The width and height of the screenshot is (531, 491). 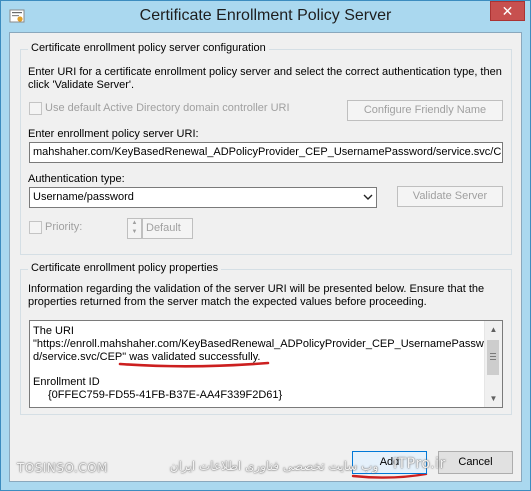 What do you see at coordinates (203, 197) in the screenshot?
I see `auth-type-select: Username/password` at bounding box center [203, 197].